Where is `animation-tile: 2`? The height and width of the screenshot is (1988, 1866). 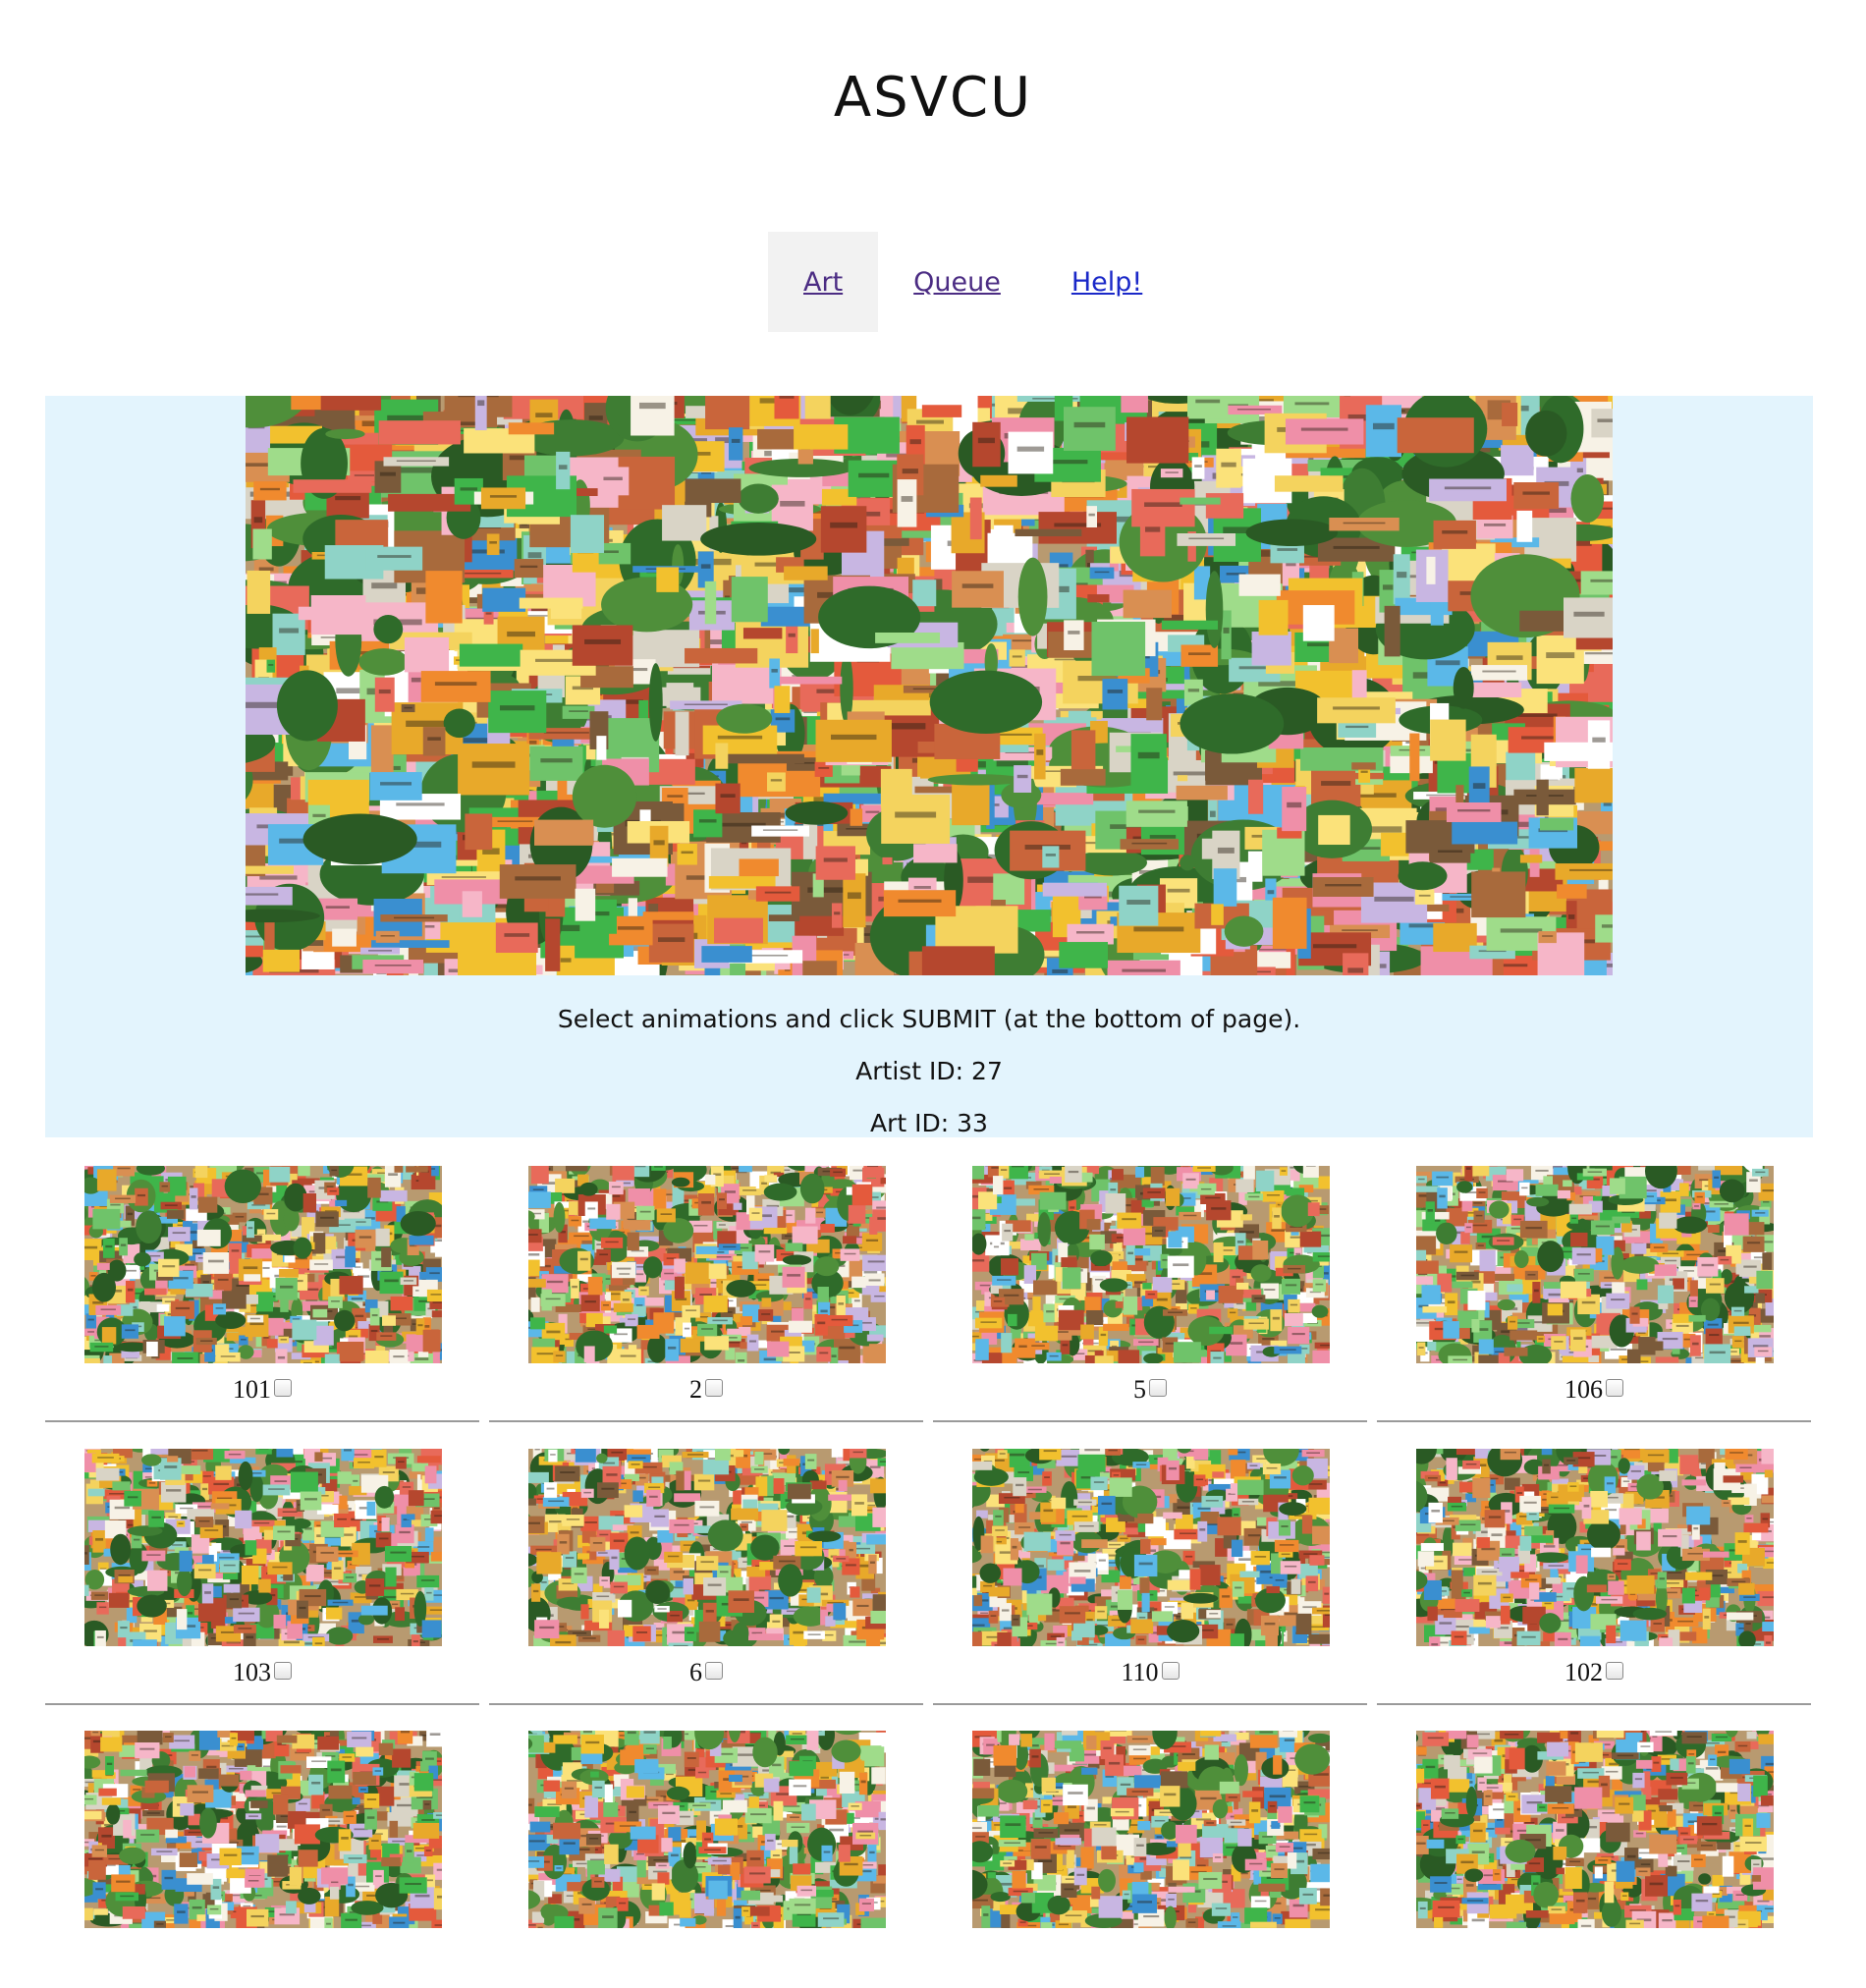
animation-tile: 2 is located at coordinates (706, 1294).